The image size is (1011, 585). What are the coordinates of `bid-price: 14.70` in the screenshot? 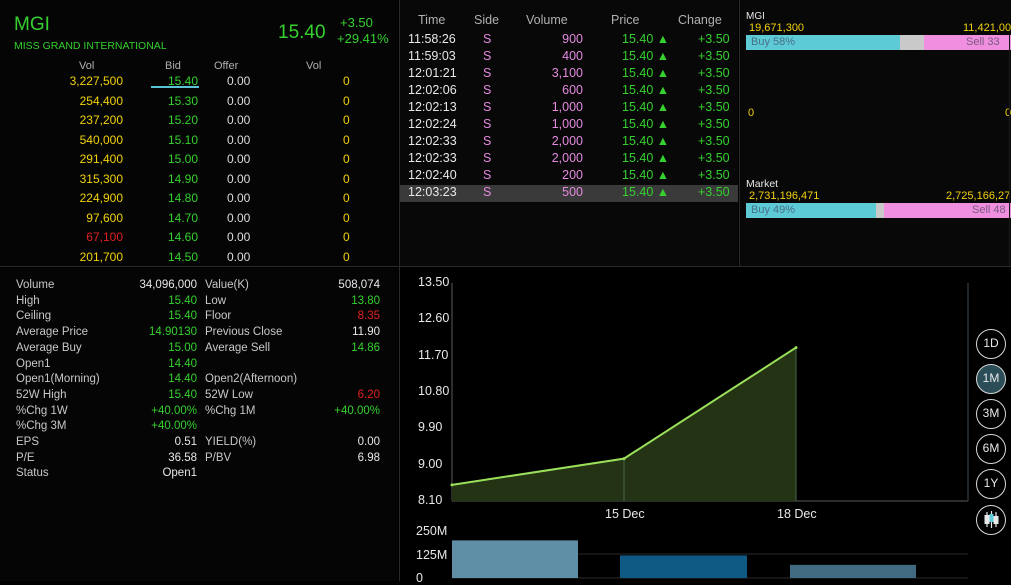 It's located at (174, 218).